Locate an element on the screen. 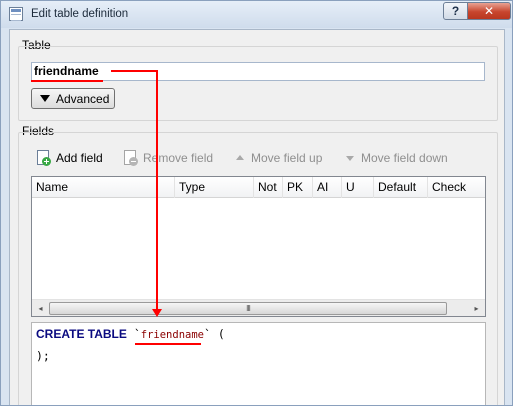 Image resolution: width=513 pixels, height=406 pixels. fields-grid-header: Name Type Not PK AI U Default Check is located at coordinates (258, 187).